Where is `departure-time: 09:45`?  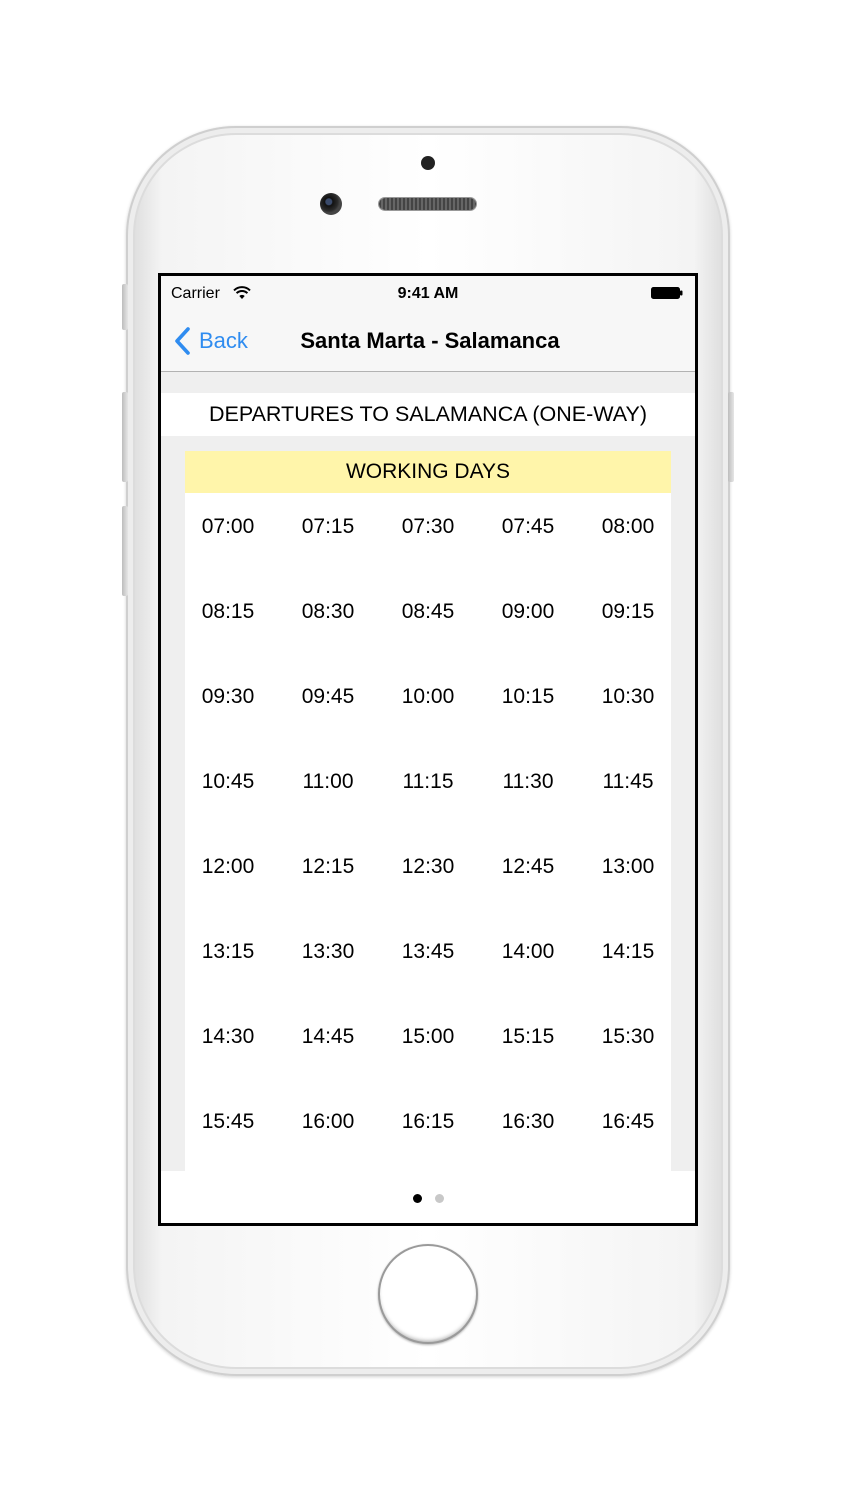
departure-time: 09:45 is located at coordinates (328, 696).